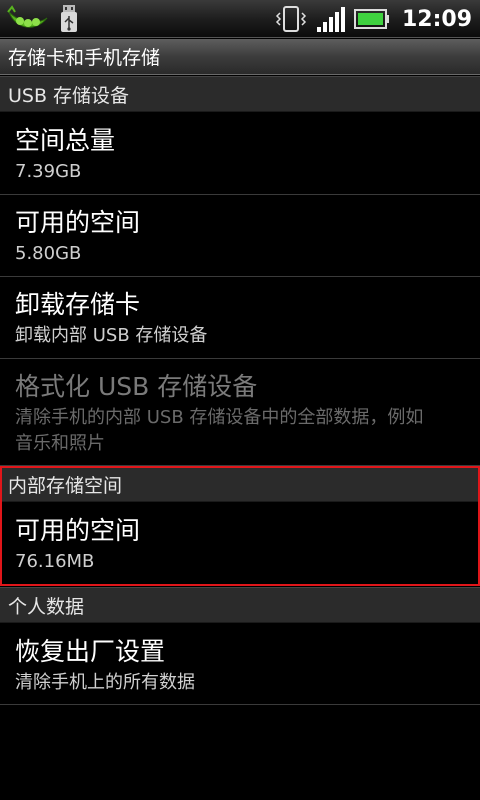  Describe the element at coordinates (219, 417) in the screenshot. I see `item-subtitle-line-1: 清除手机的内部 USB 存储设备中的全部数据，例如` at that location.